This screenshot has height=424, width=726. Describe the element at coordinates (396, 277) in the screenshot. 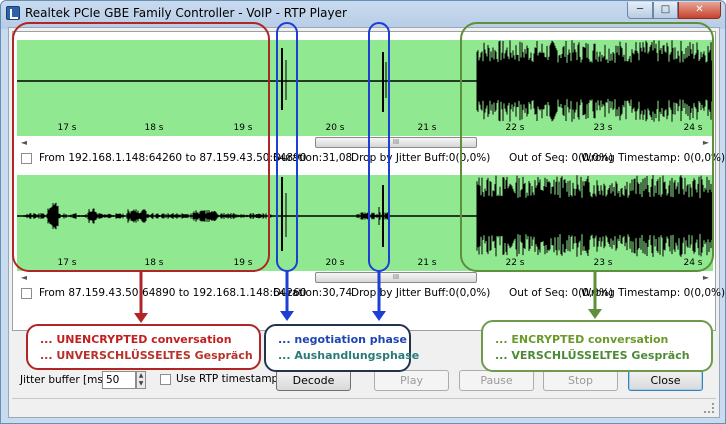

I see `scroll-thumb-2: III` at that location.